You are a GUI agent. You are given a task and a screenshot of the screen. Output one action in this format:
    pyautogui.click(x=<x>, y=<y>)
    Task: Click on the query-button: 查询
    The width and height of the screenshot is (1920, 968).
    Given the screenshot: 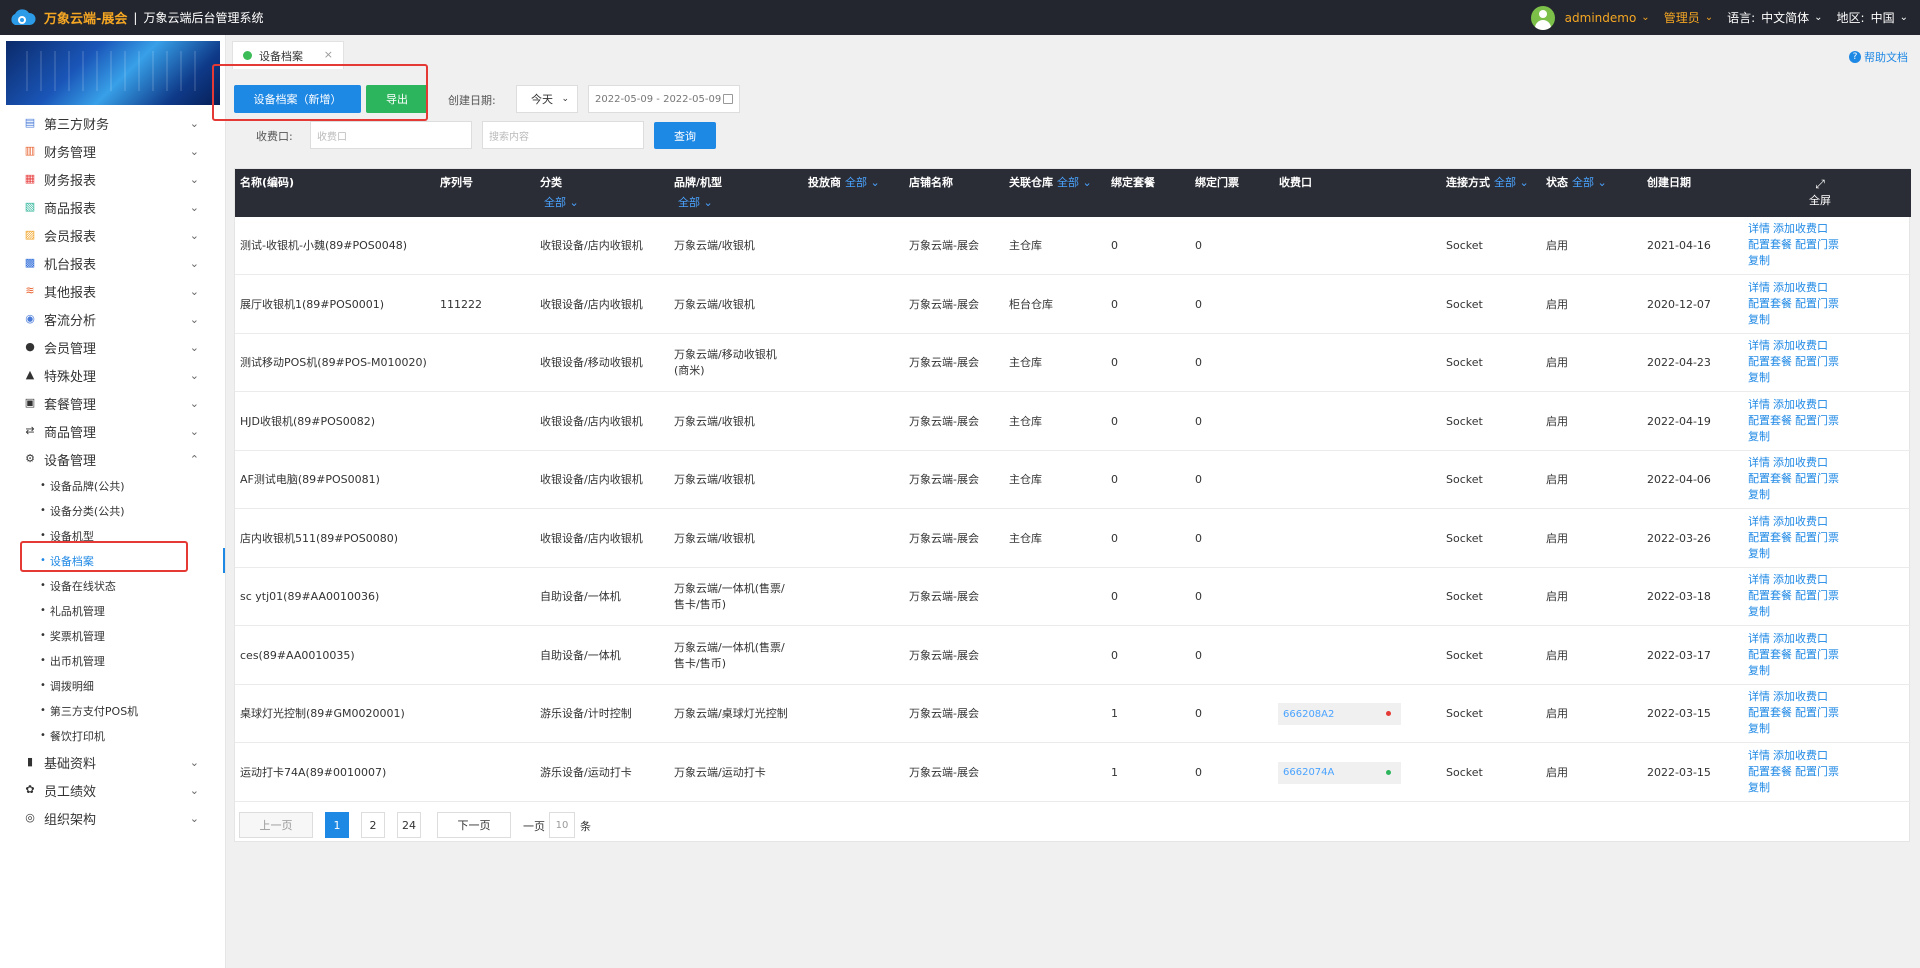 What is the action you would take?
    pyautogui.click(x=685, y=135)
    